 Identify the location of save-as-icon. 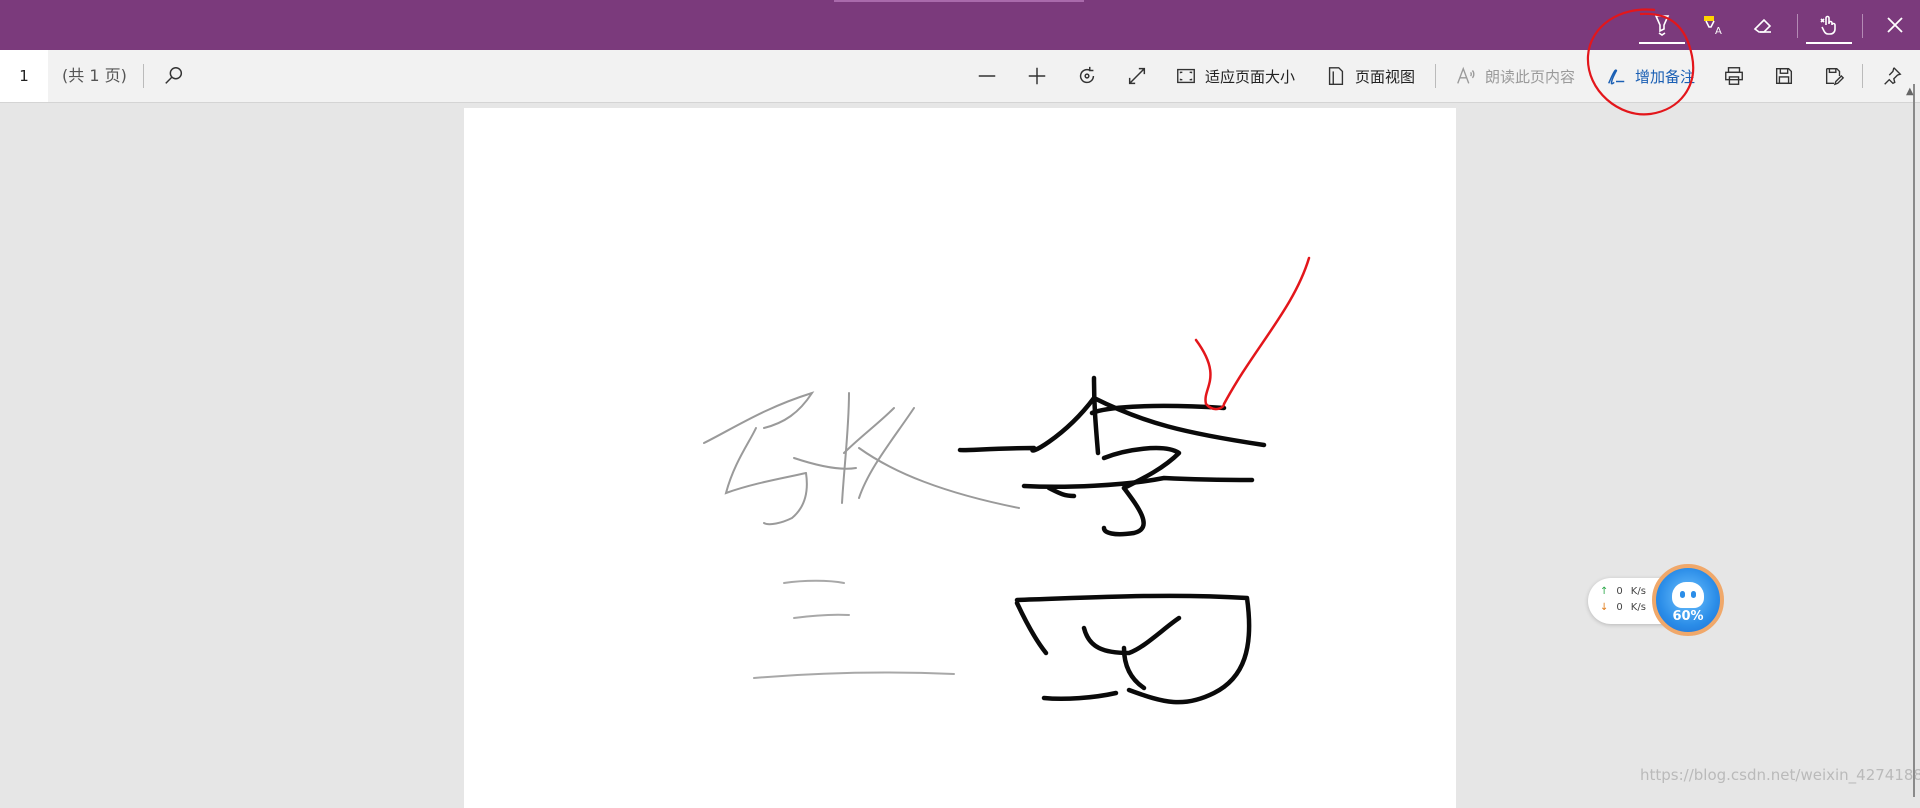
(1834, 76).